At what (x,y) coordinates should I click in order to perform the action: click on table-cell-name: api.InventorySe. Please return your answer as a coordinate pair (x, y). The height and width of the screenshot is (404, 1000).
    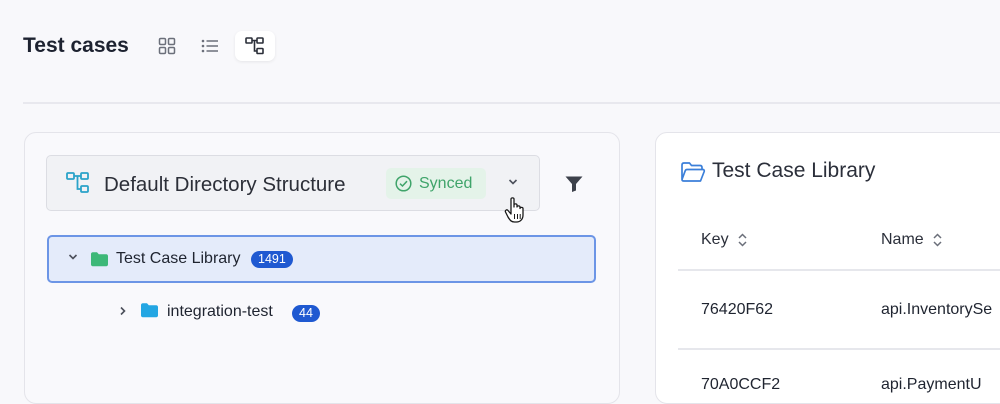
    Looking at the image, I should click on (936, 310).